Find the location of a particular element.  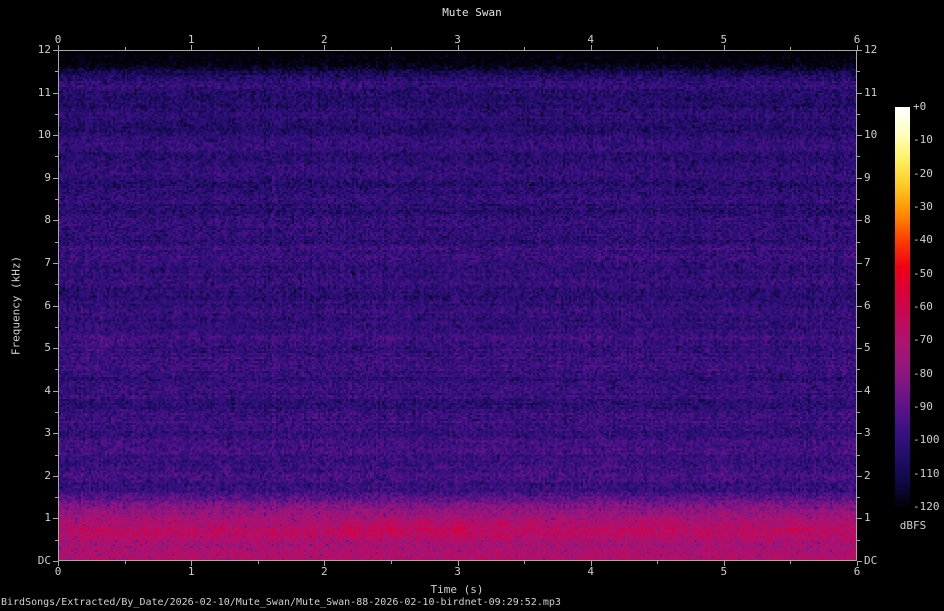

colorbar-tick-label: -100 is located at coordinates (926, 440).